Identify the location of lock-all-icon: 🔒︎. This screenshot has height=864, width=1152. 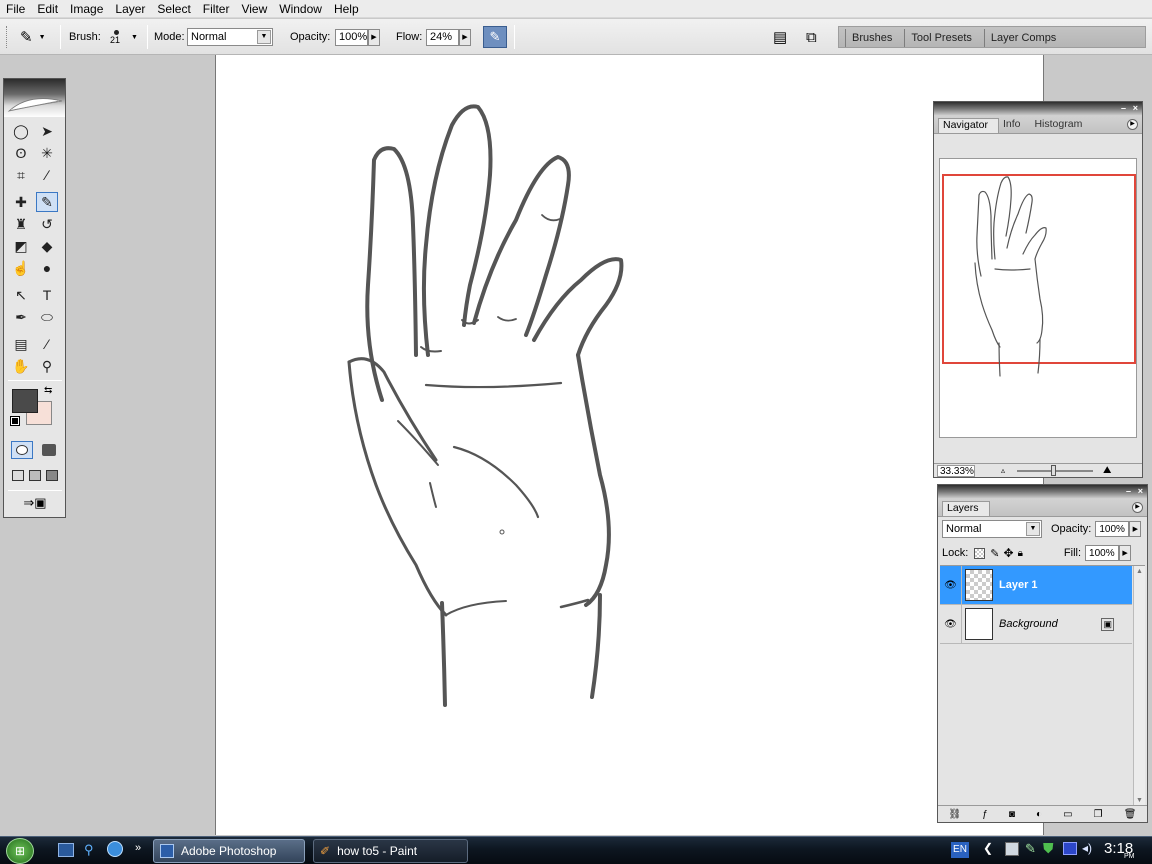
(1020, 553).